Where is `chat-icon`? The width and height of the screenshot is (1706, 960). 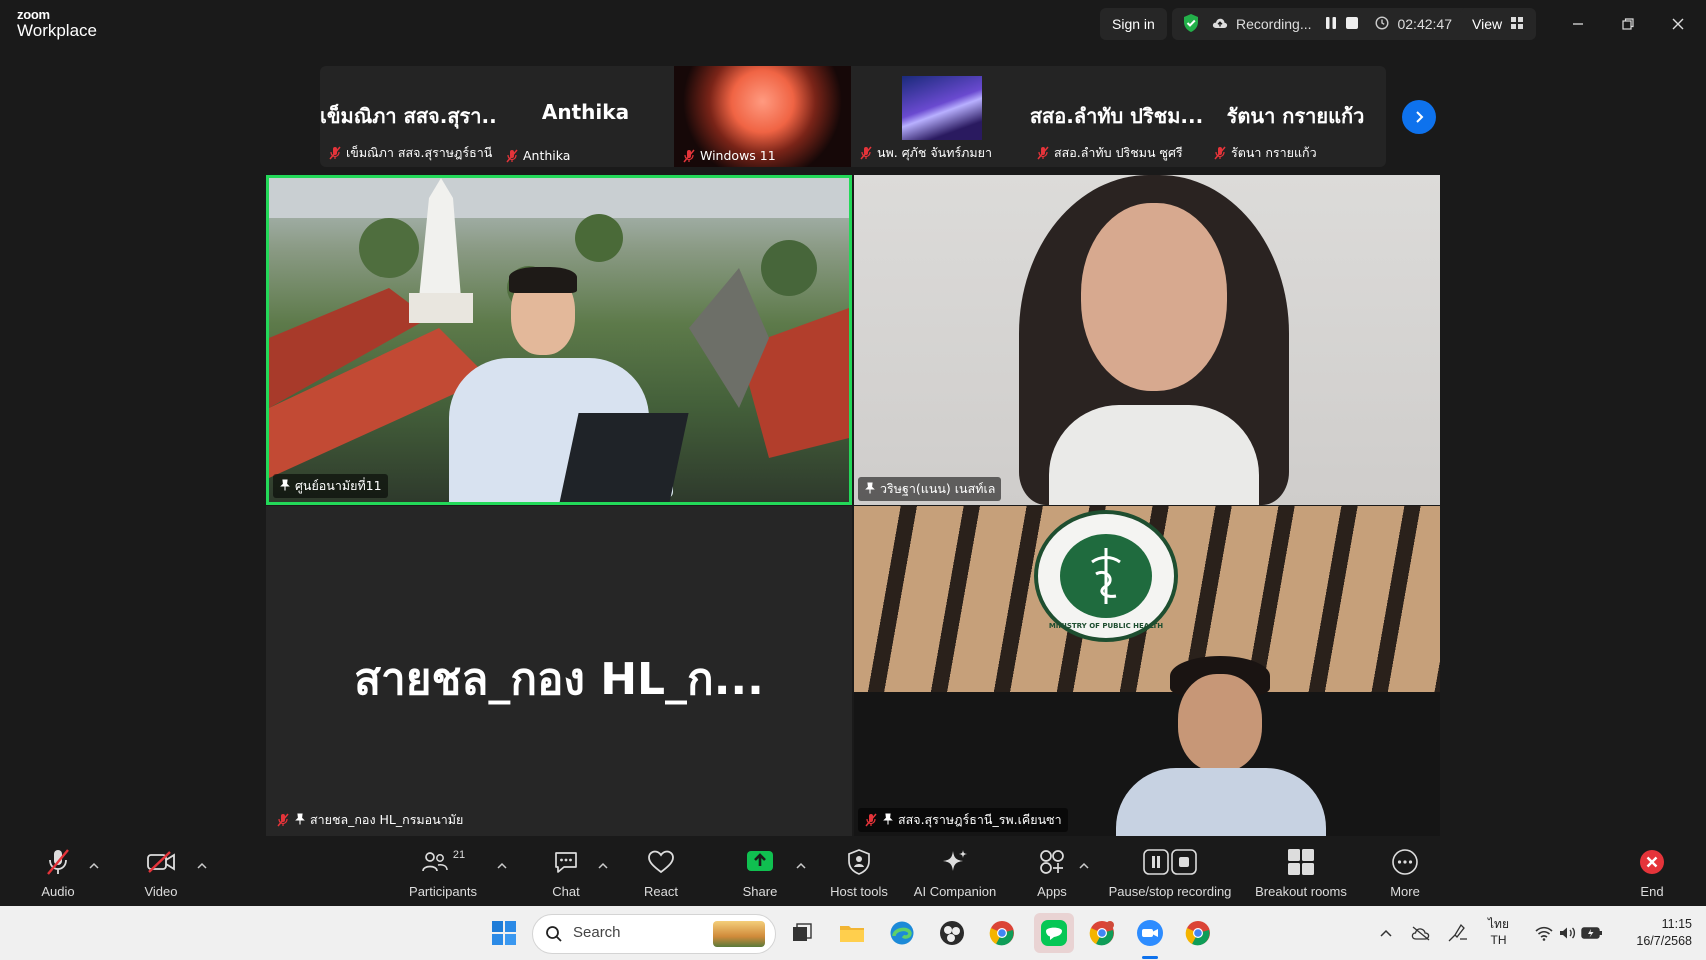 chat-icon is located at coordinates (566, 862).